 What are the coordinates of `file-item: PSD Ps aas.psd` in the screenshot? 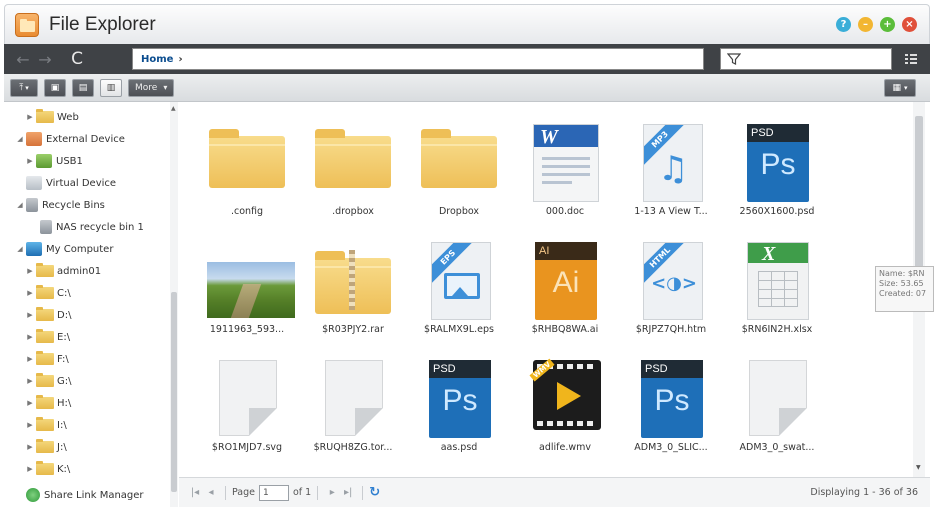 It's located at (459, 401).